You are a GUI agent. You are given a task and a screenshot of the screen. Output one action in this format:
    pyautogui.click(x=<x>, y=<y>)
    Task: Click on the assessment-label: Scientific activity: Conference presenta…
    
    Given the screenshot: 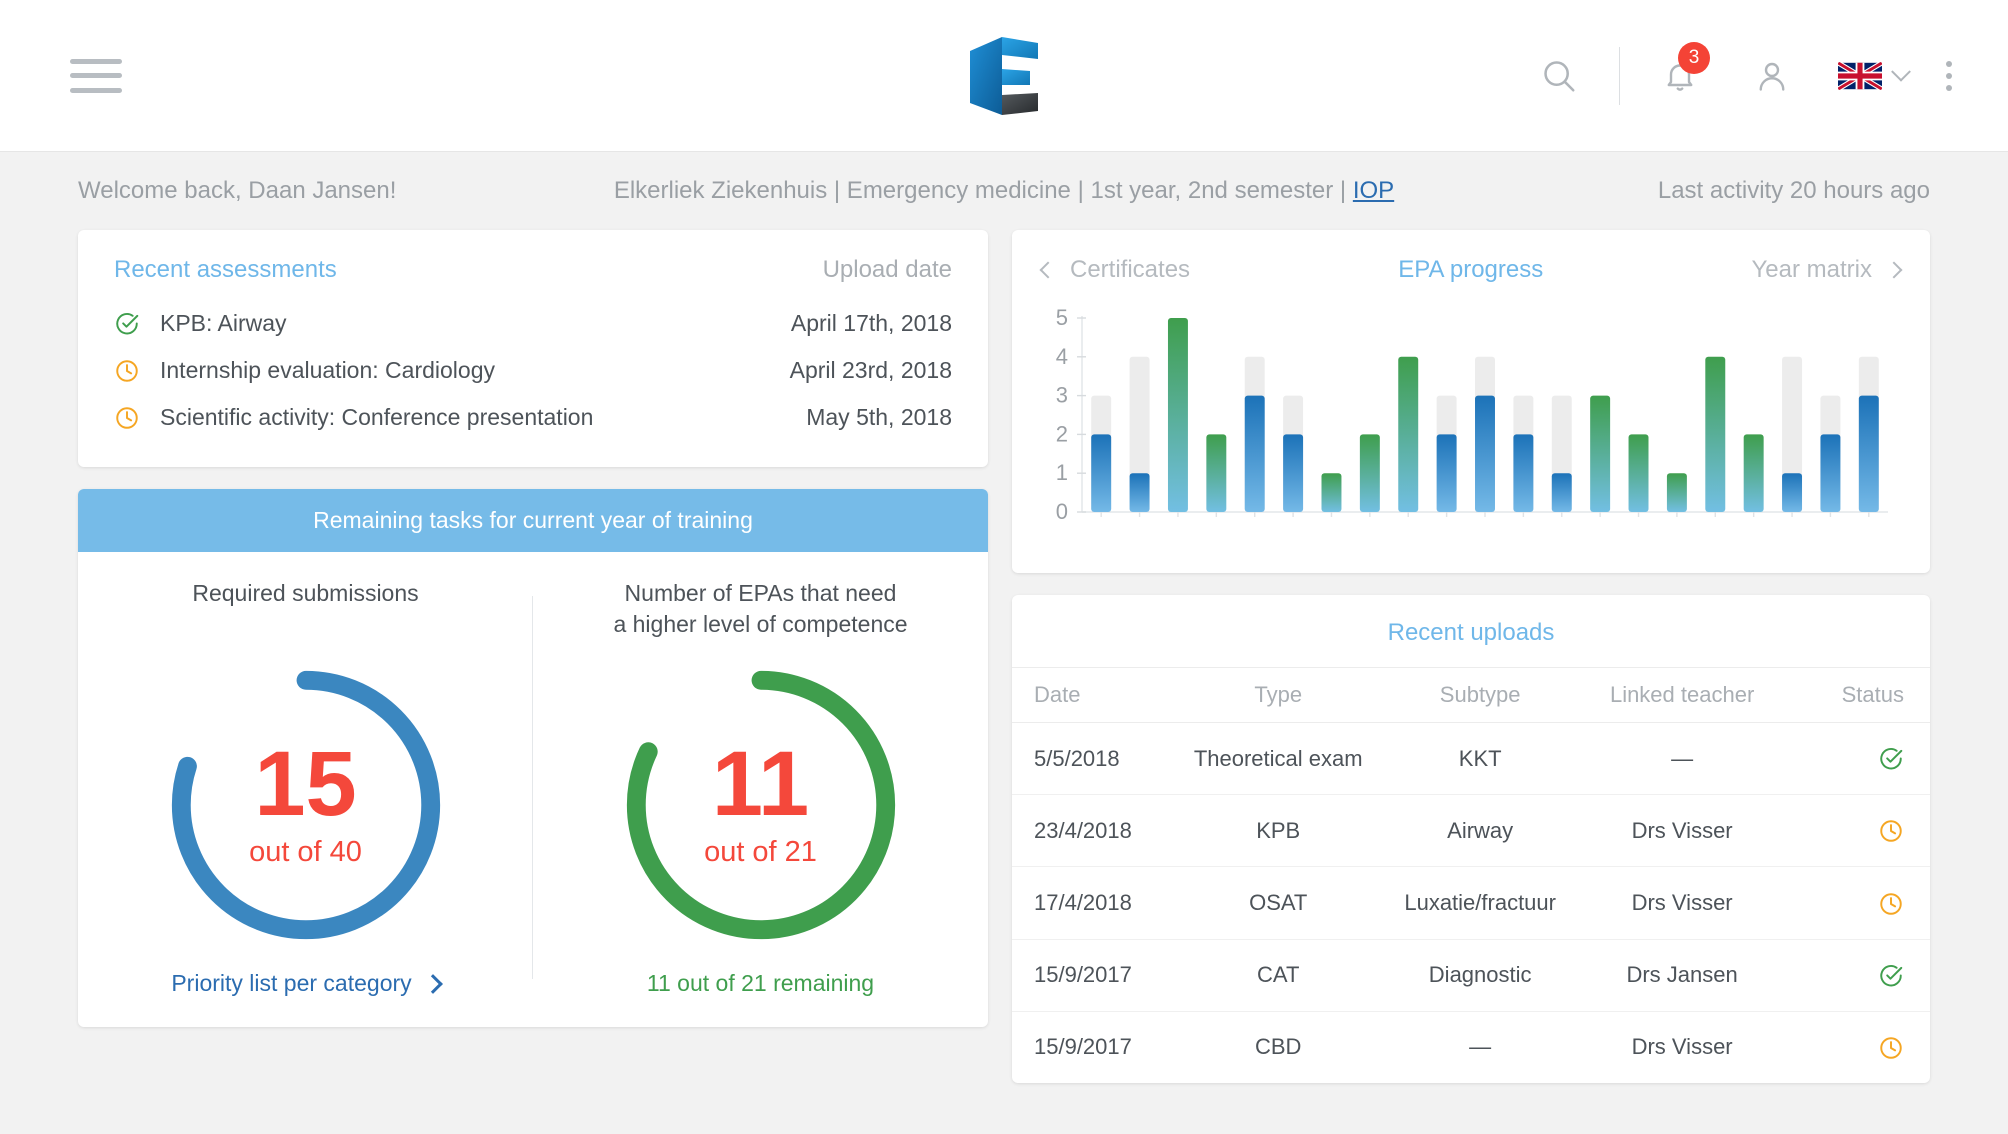 What is the action you would take?
    pyautogui.click(x=377, y=417)
    